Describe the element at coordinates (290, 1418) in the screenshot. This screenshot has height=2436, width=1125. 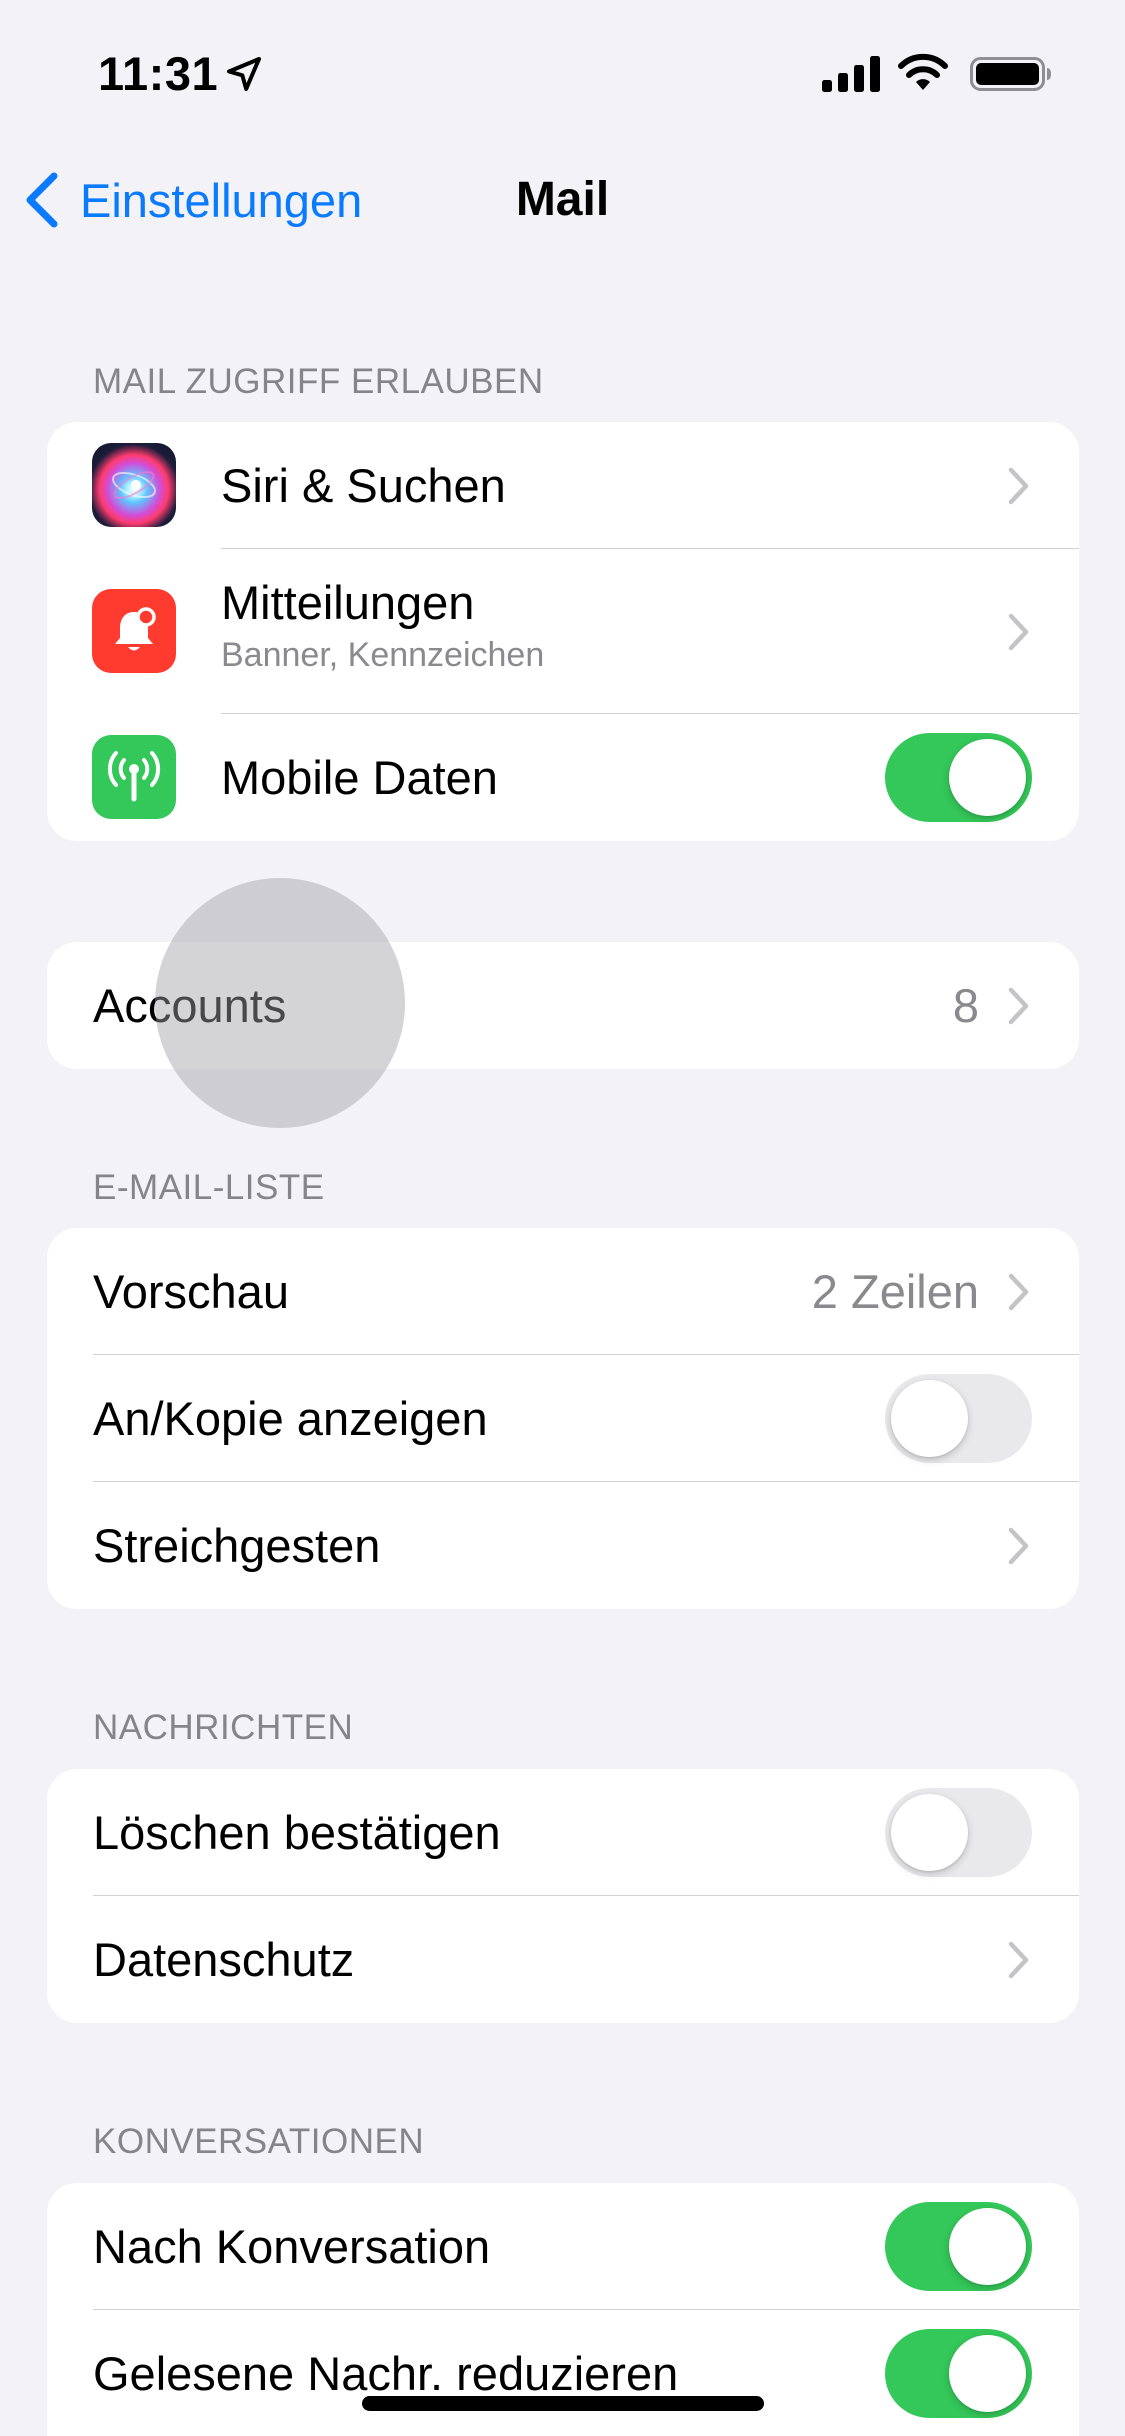
I see `row-label: An/Kopie anzeigen` at that location.